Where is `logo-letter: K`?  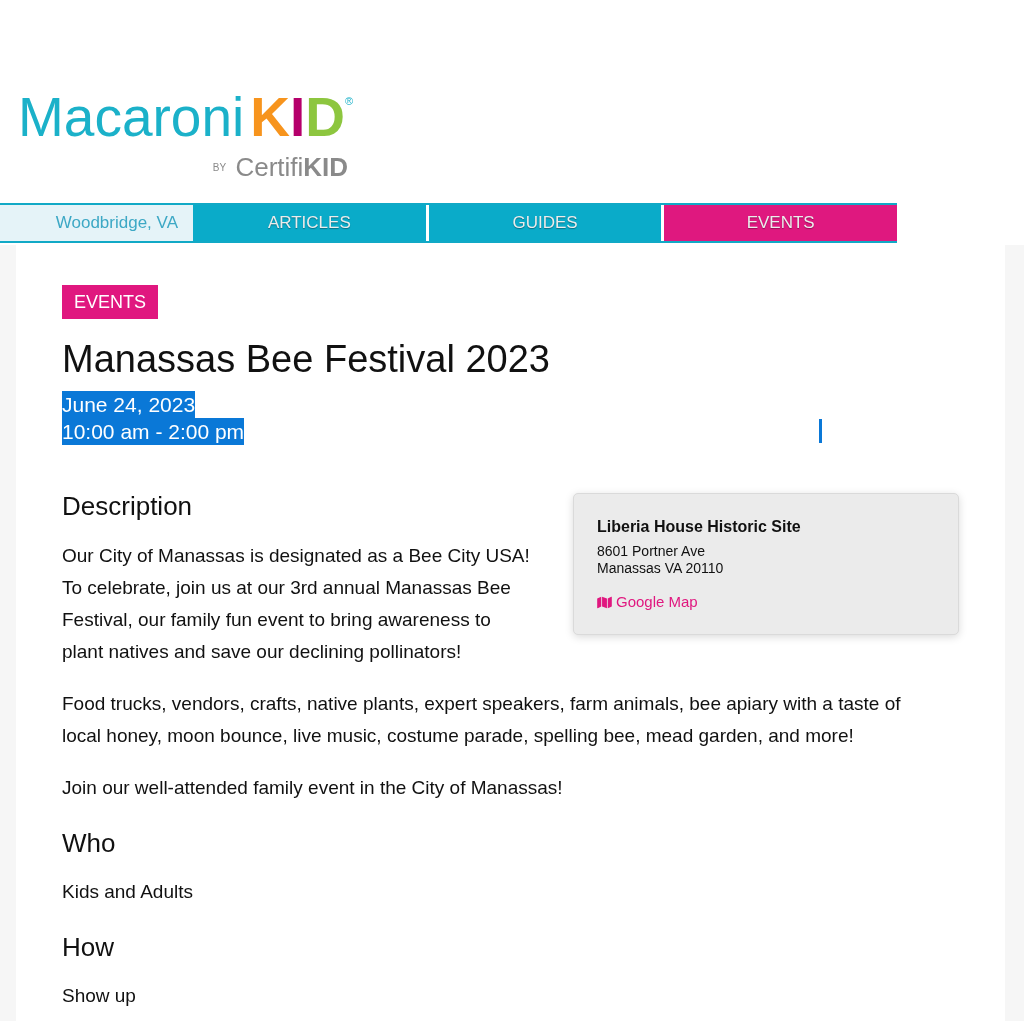 logo-letter: K is located at coordinates (270, 117).